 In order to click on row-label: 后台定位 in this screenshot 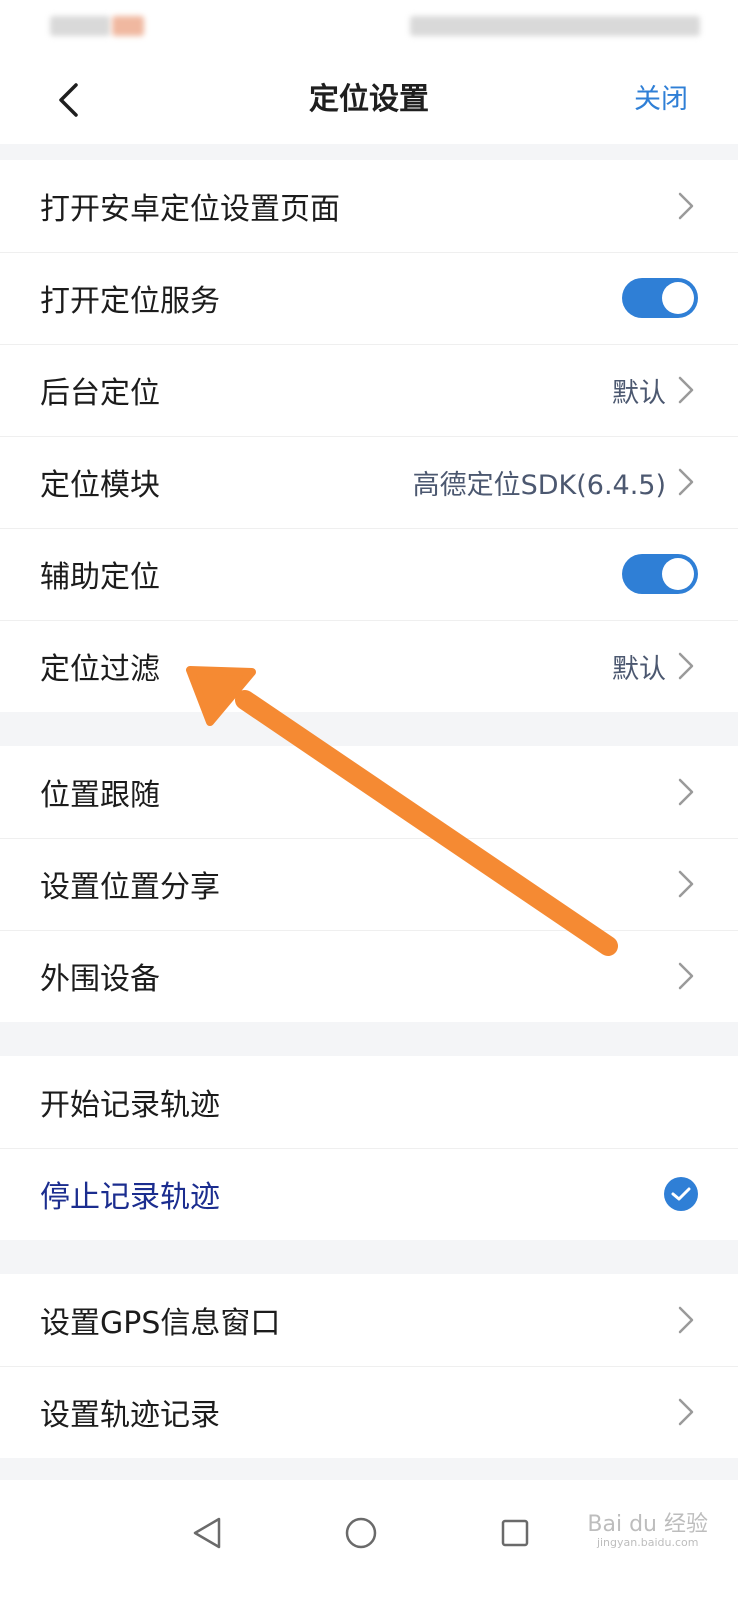, I will do `click(100, 393)`.